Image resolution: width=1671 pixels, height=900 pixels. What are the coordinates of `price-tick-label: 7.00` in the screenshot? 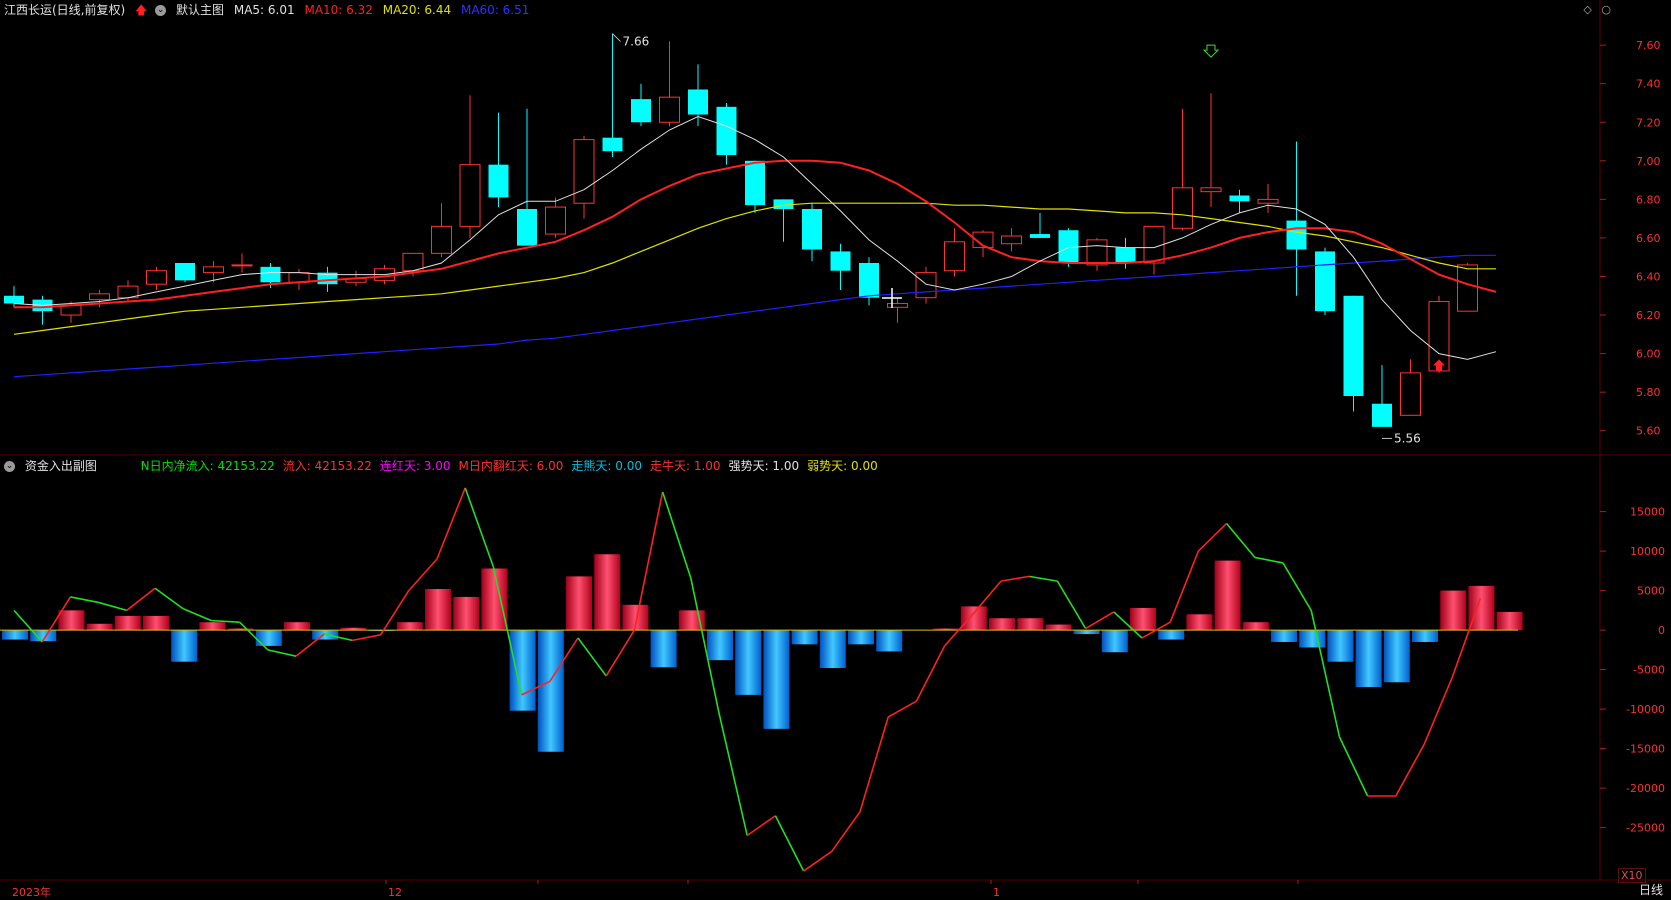 It's located at (1648, 161).